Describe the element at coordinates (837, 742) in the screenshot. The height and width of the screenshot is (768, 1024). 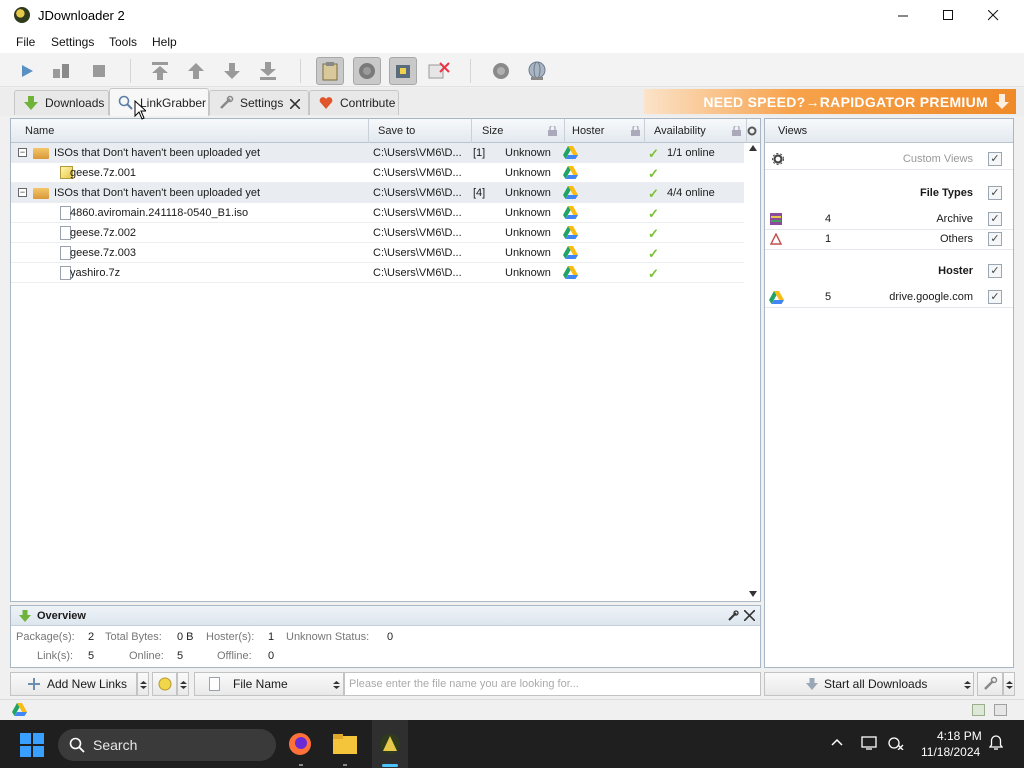
I see `chevron-up-icon` at that location.